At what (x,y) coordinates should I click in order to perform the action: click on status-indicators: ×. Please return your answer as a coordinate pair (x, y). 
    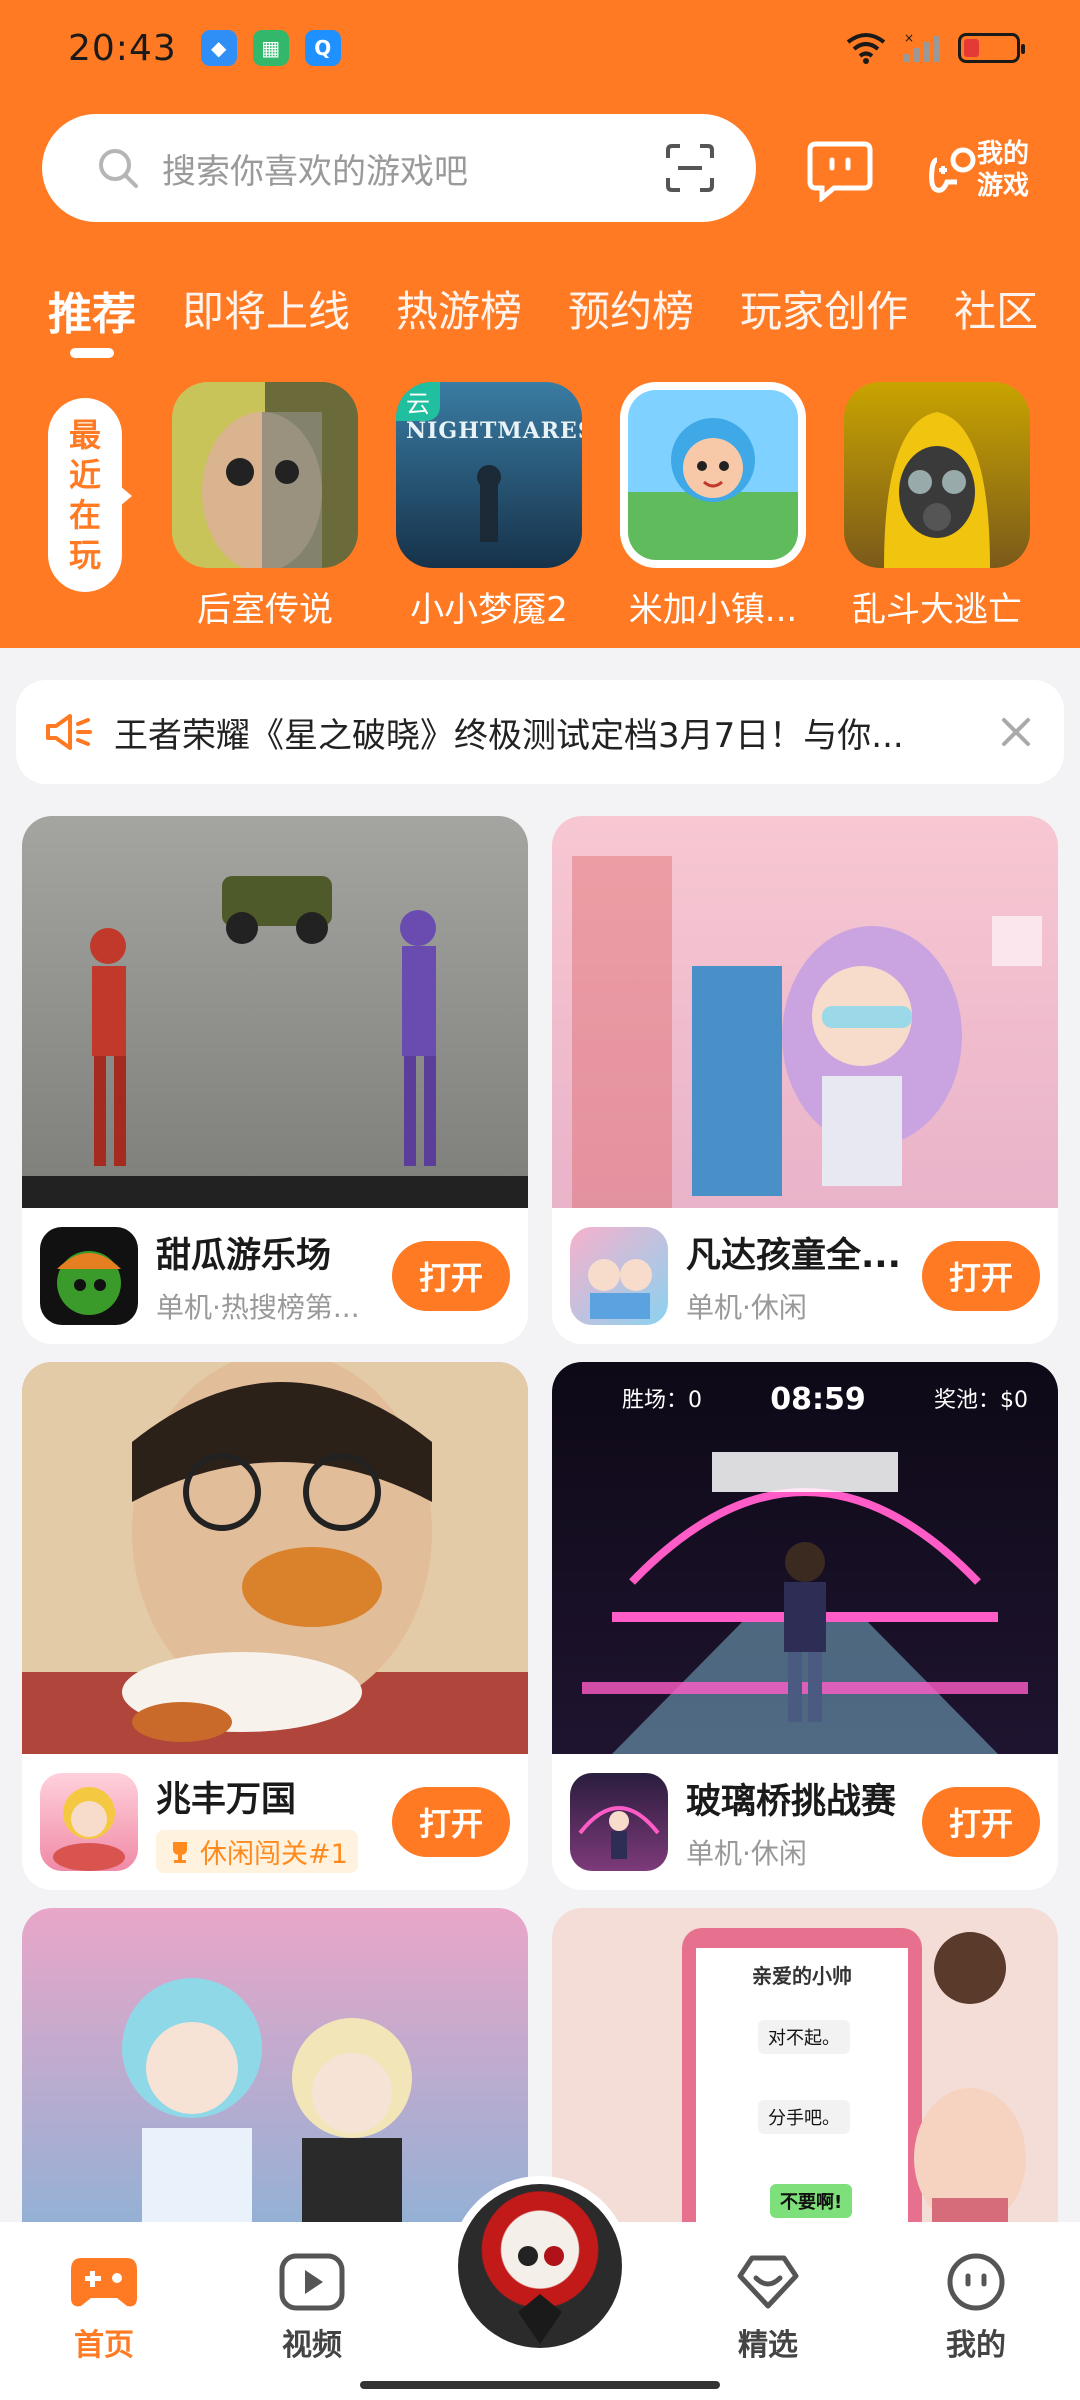
    Looking at the image, I should click on (935, 48).